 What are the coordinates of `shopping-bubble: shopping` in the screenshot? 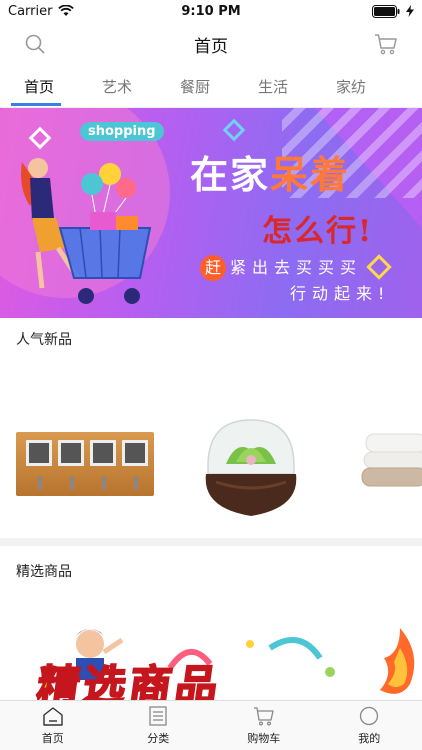 It's located at (122, 131).